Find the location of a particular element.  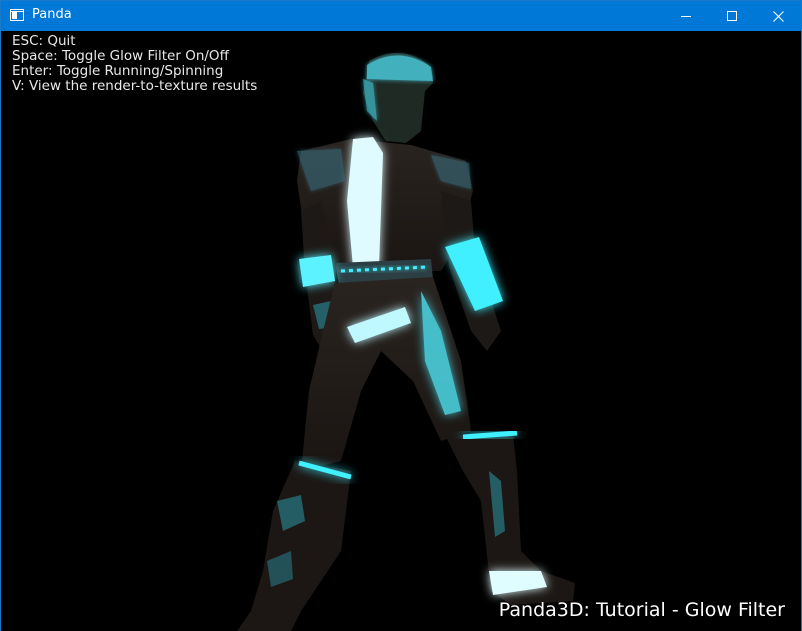

tutorial-caption: Panda3D: Tutorial - Glow Filter is located at coordinates (641, 610).